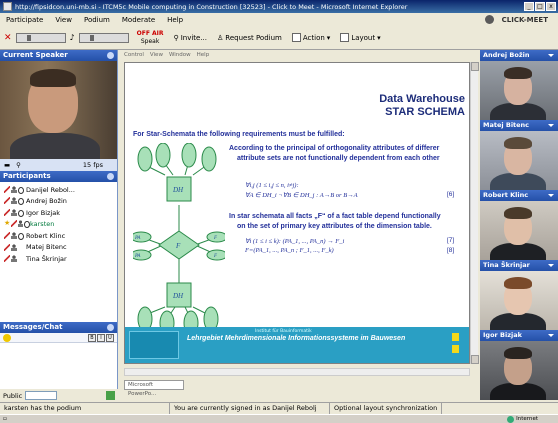 The height and width of the screenshot is (423, 558). Describe the element at coordinates (24, 20) in the screenshot. I see `menu-participate: Participate` at that location.